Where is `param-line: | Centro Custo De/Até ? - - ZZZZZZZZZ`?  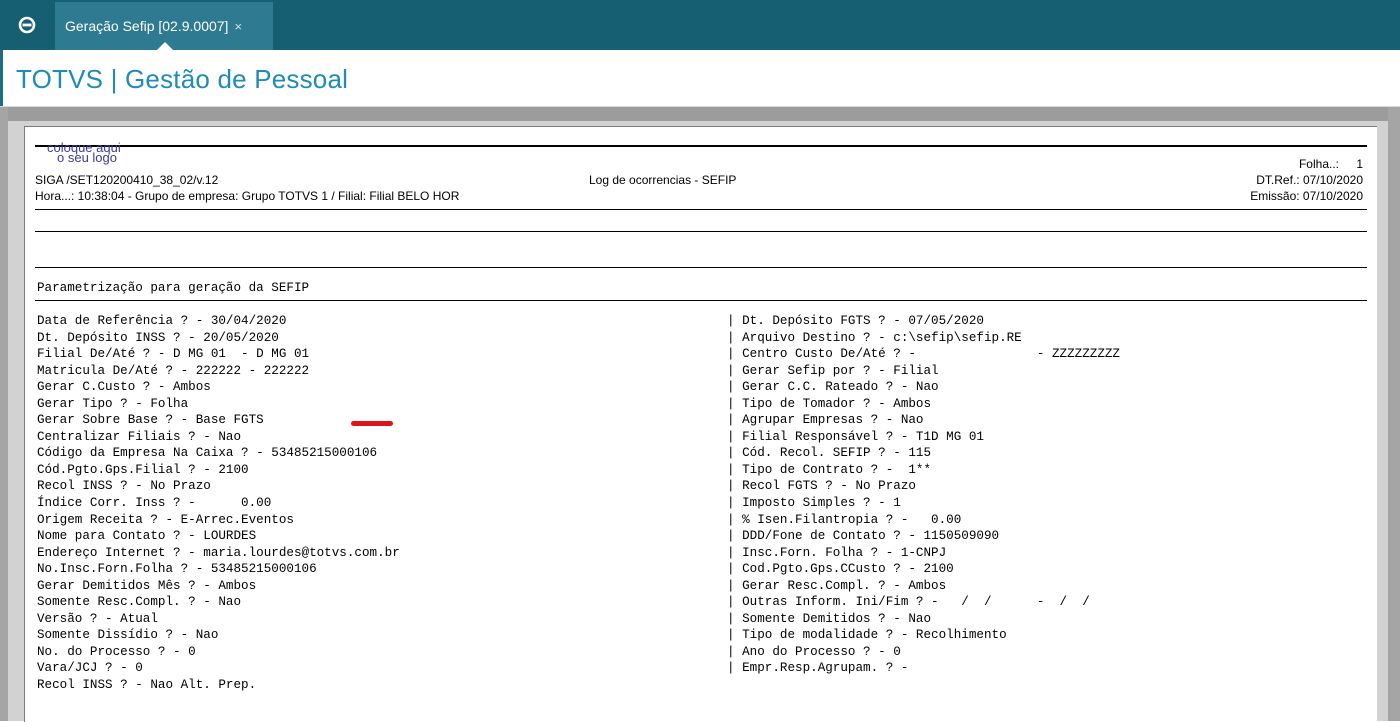
param-line: | Centro Custo De/Até ? - - ZZZZZZZZZ is located at coordinates (923, 354).